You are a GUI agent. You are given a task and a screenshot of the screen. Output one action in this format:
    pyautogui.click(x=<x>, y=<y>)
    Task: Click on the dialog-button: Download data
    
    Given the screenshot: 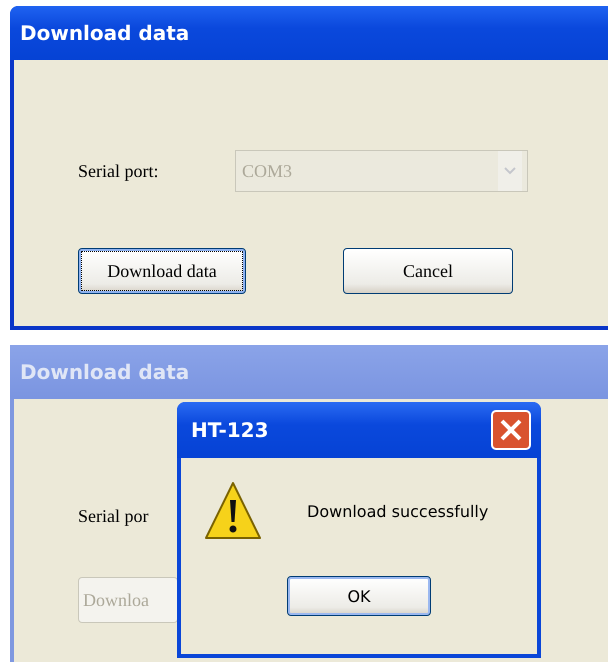 What is the action you would take?
    pyautogui.click(x=162, y=271)
    